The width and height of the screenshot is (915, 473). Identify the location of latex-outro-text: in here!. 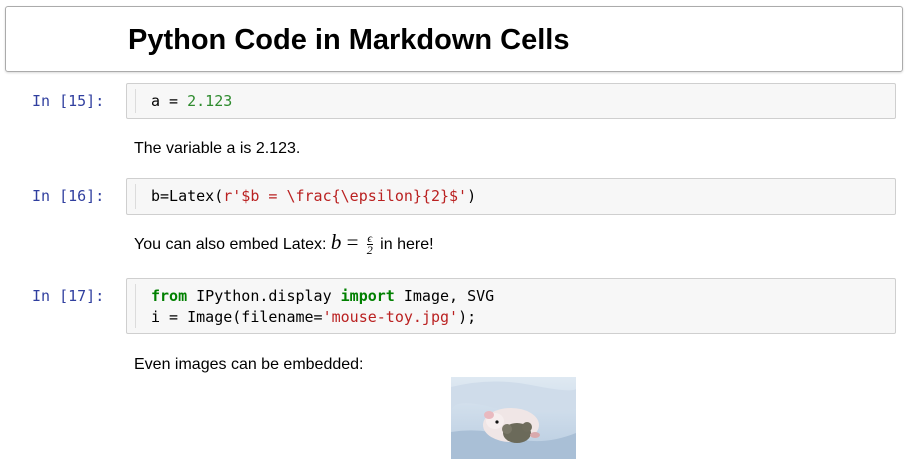
(404, 244).